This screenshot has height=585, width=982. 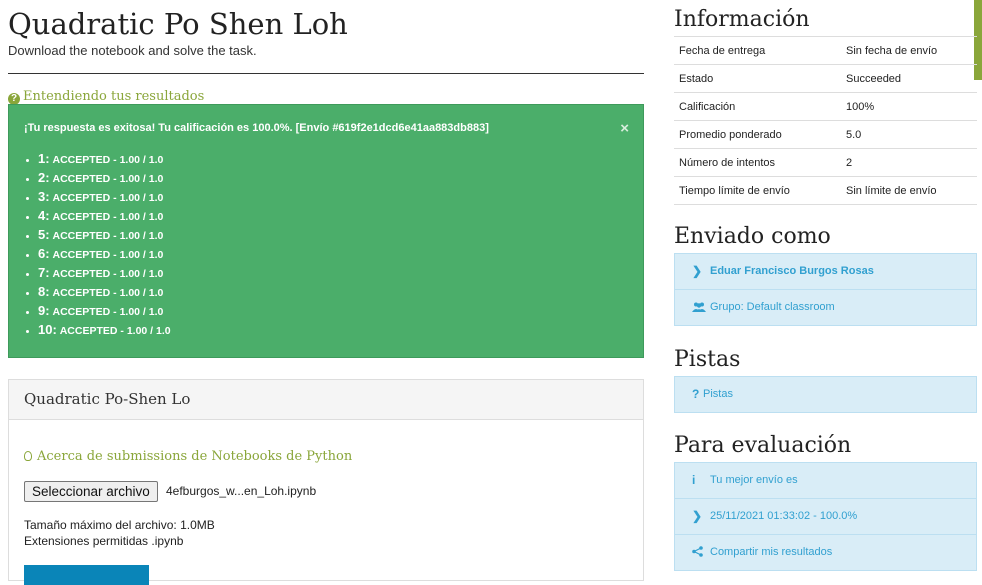 I want to click on info-label: Calificación, so click(x=760, y=106).